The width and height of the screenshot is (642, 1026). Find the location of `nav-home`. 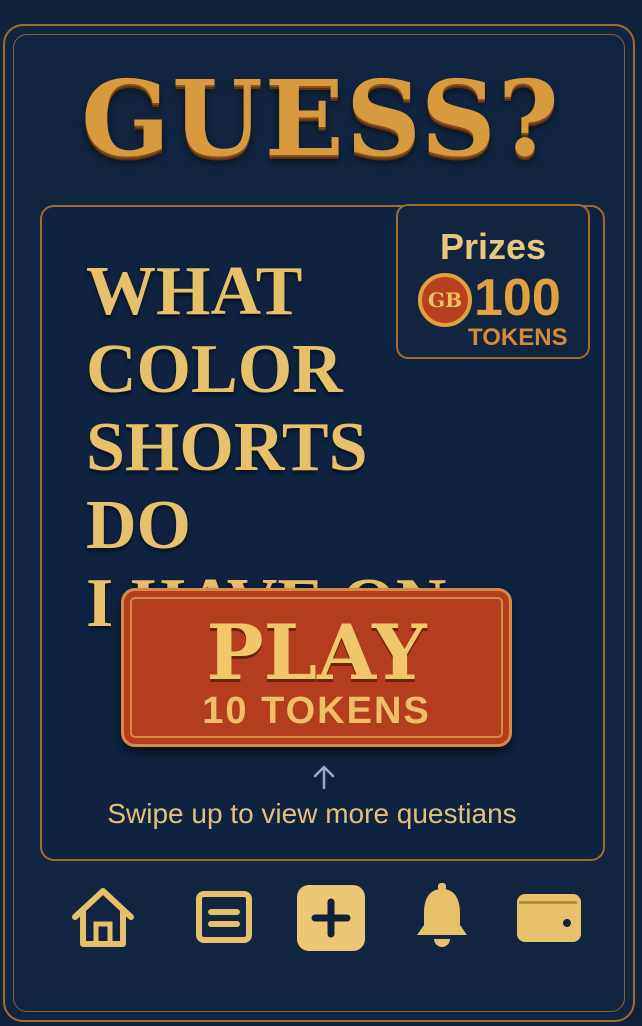

nav-home is located at coordinates (103, 917).